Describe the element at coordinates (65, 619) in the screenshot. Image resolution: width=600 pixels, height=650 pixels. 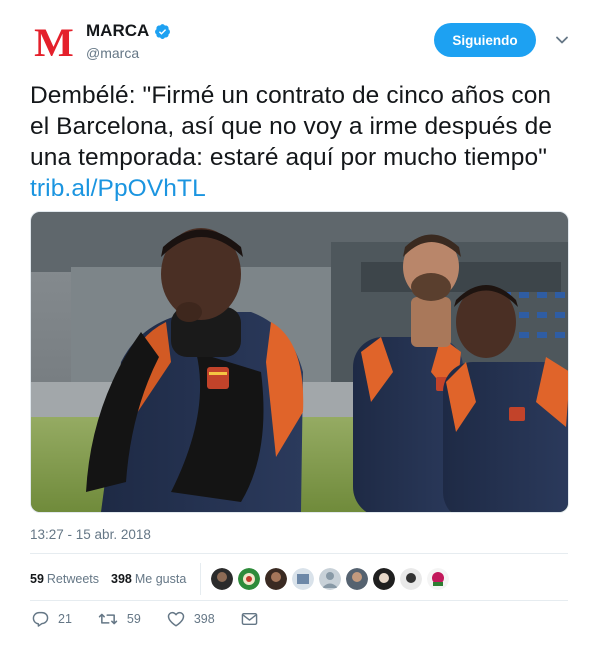
I see `reply-count: 21` at that location.